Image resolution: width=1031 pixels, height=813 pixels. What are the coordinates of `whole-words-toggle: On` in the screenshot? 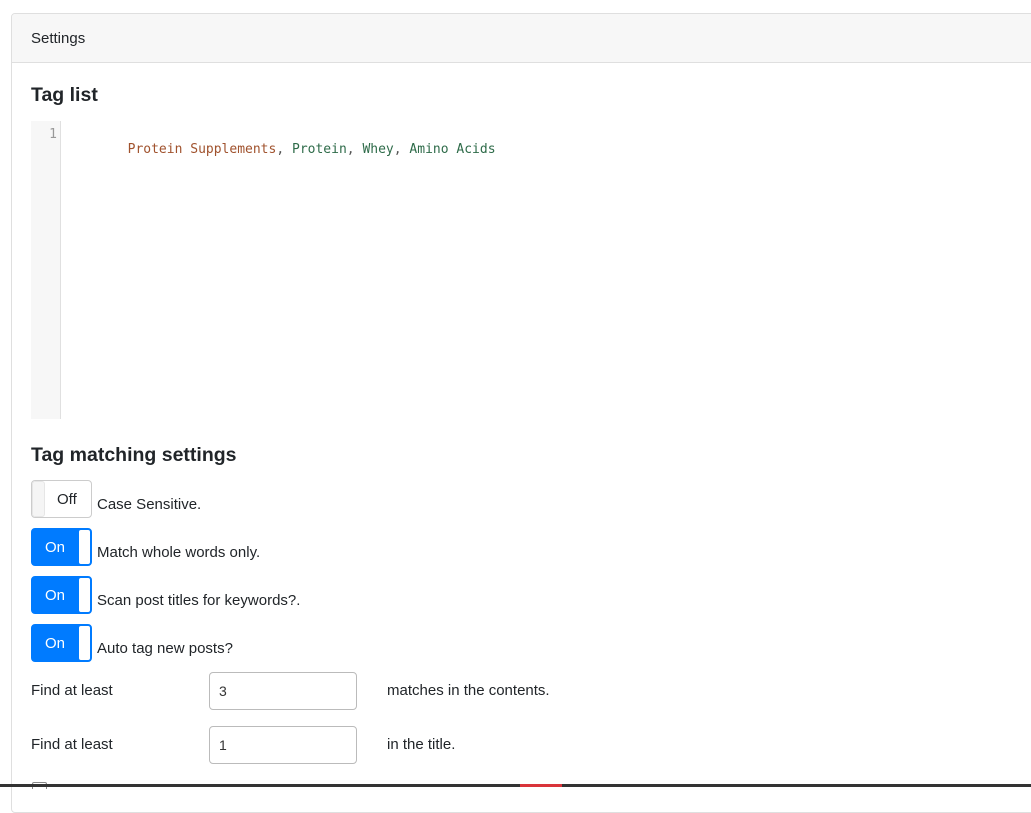 It's located at (61, 547).